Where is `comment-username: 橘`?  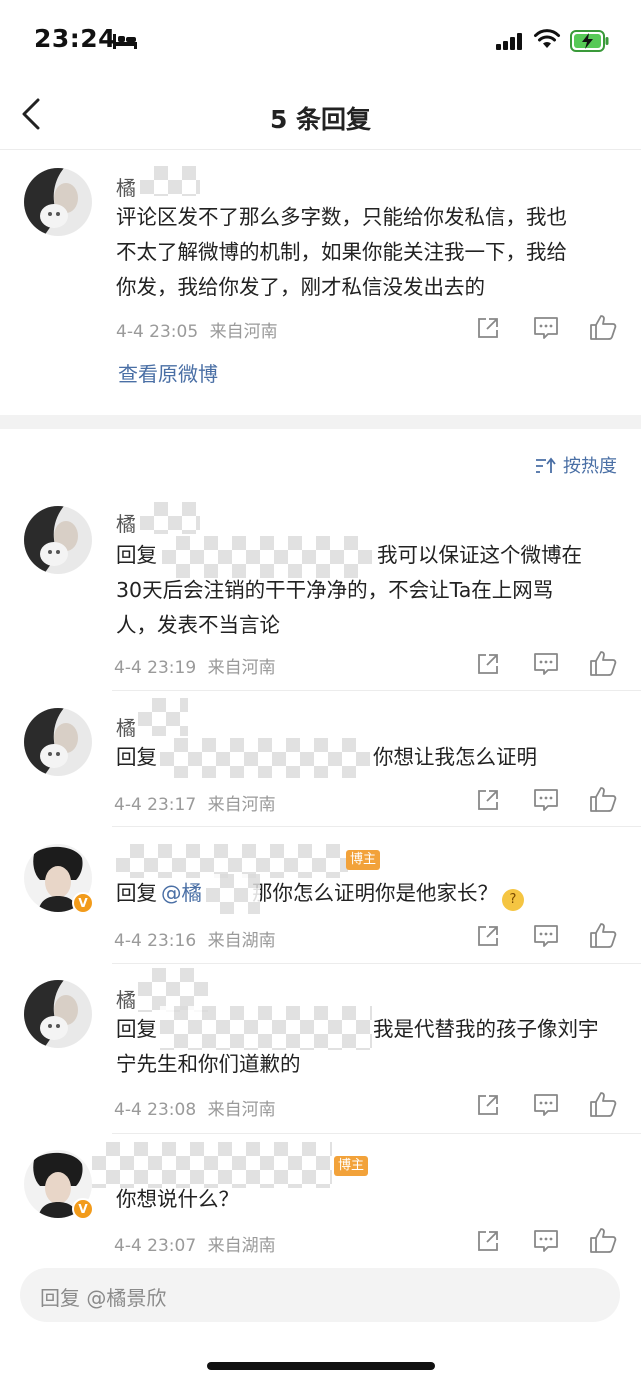 comment-username: 橘 is located at coordinates (126, 186).